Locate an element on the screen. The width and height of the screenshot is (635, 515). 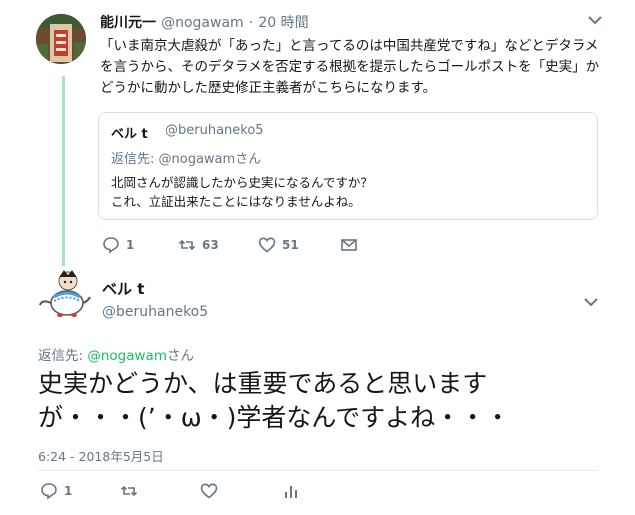
tweet-timestamp: 6:24 - 2018年5月5日 is located at coordinates (101, 455).